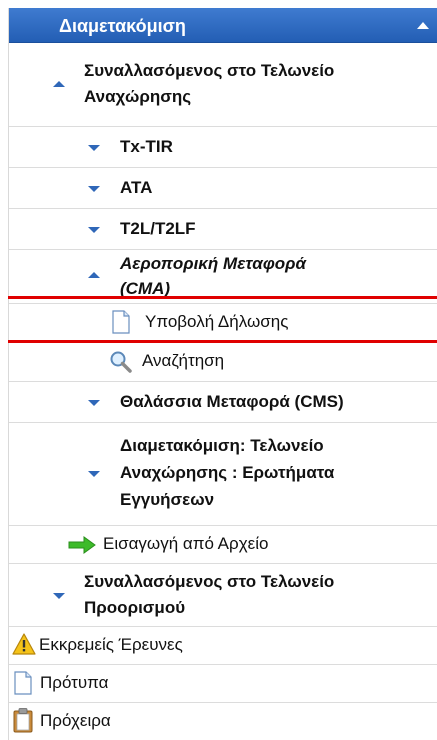 This screenshot has width=437, height=740. What do you see at coordinates (186, 543) in the screenshot?
I see `menu-item-label: Εισαγωγή από Αρχείο` at bounding box center [186, 543].